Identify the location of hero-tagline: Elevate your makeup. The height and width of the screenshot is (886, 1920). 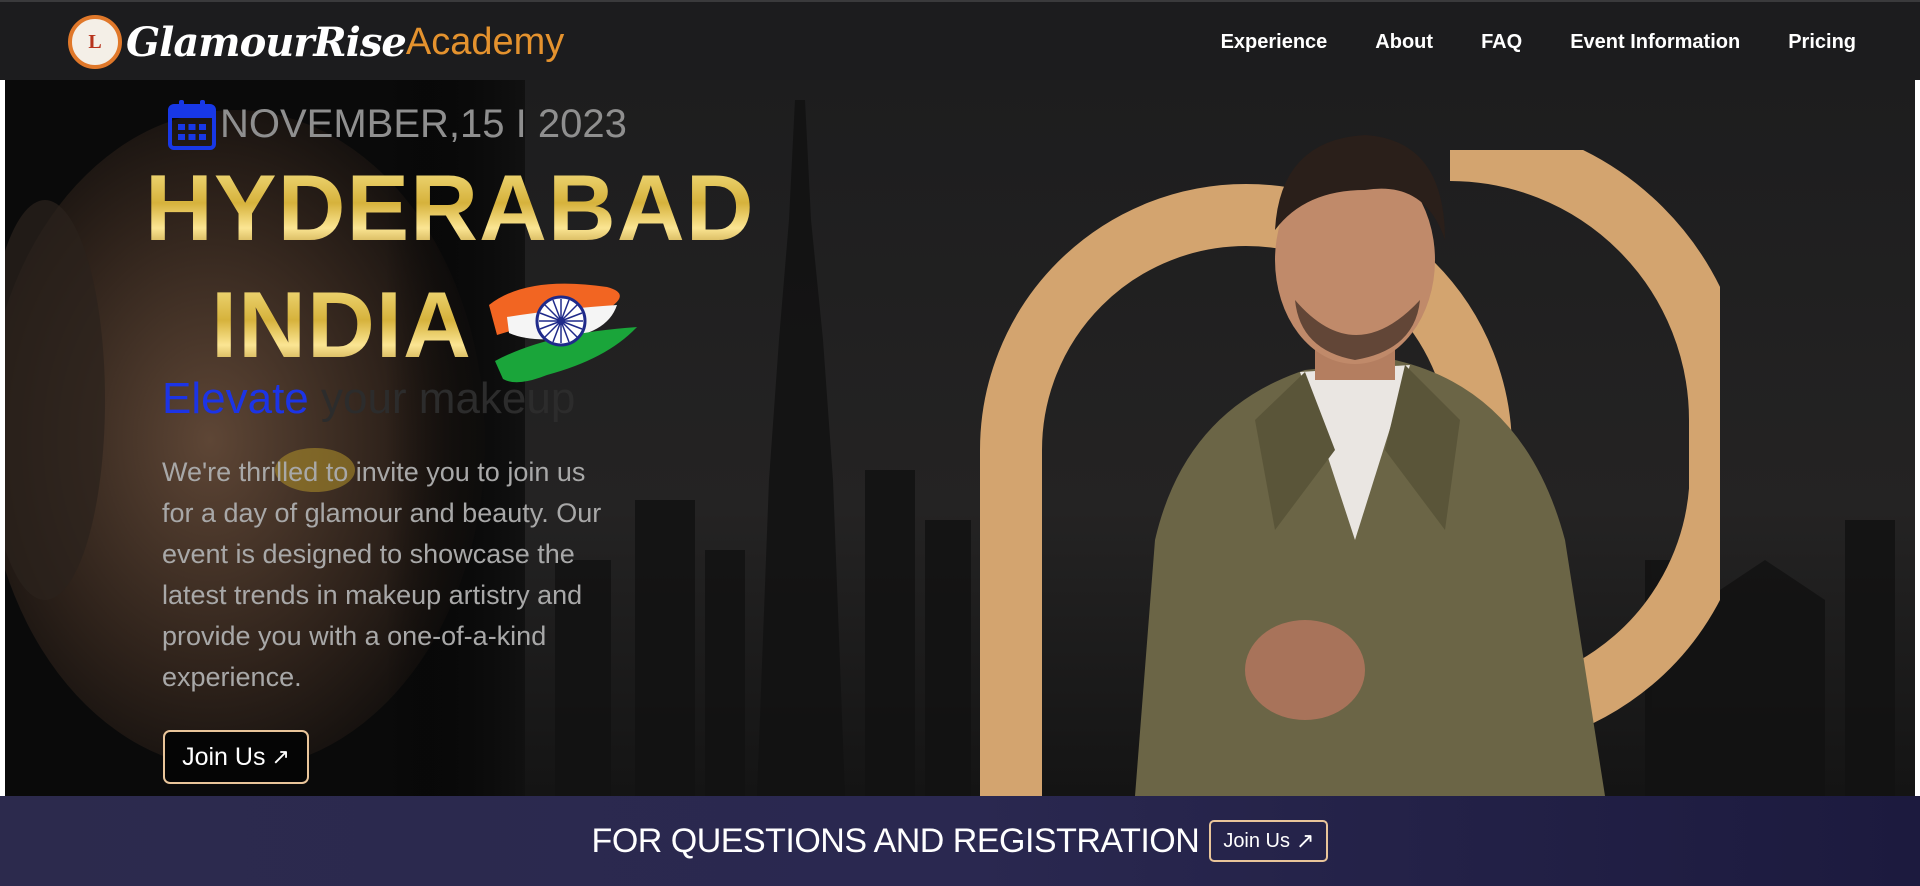
(368, 399).